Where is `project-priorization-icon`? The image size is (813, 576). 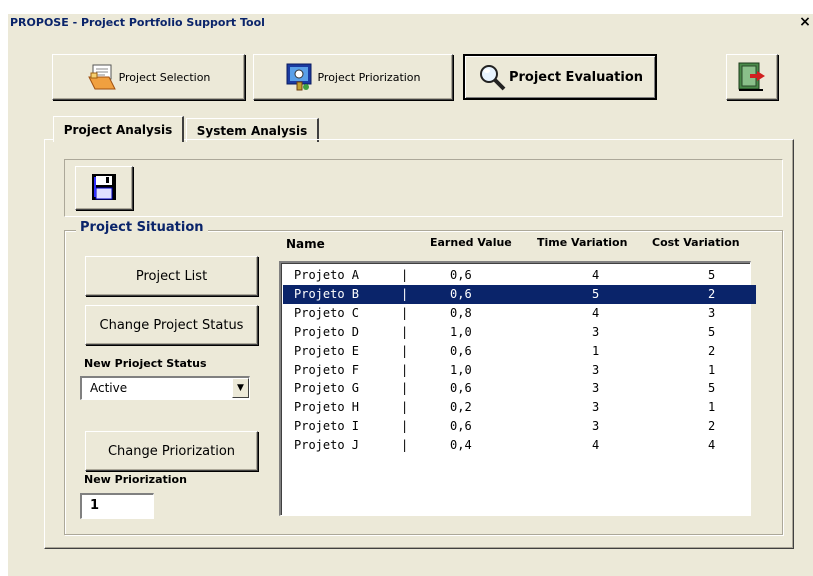 project-priorization-icon is located at coordinates (300, 77).